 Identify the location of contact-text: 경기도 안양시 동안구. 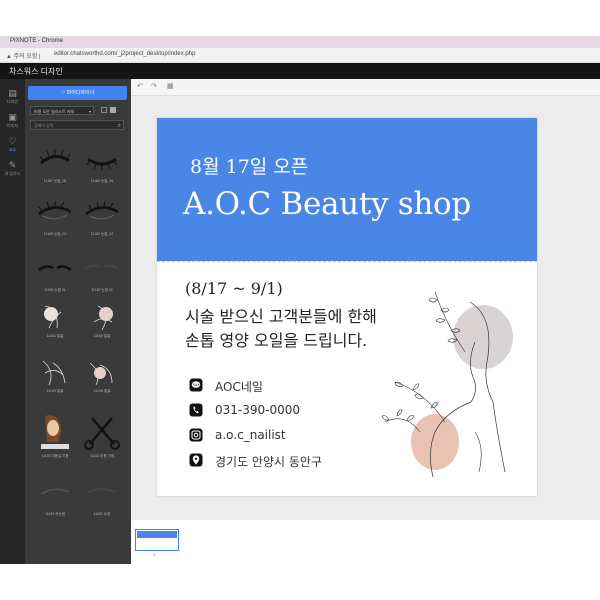
(268, 462).